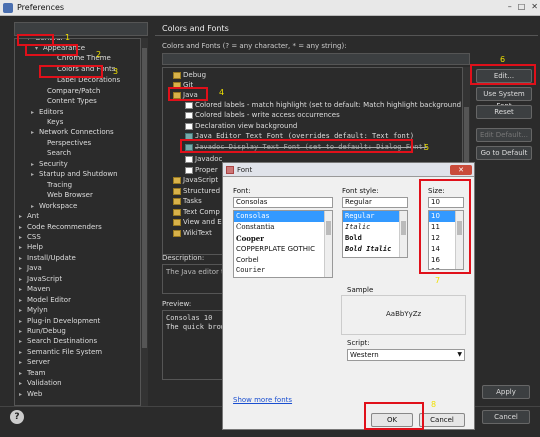 Image resolution: width=540 pixels, height=437 pixels. Describe the element at coordinates (192, 233) in the screenshot. I see `color-font-item: WikiText` at that location.